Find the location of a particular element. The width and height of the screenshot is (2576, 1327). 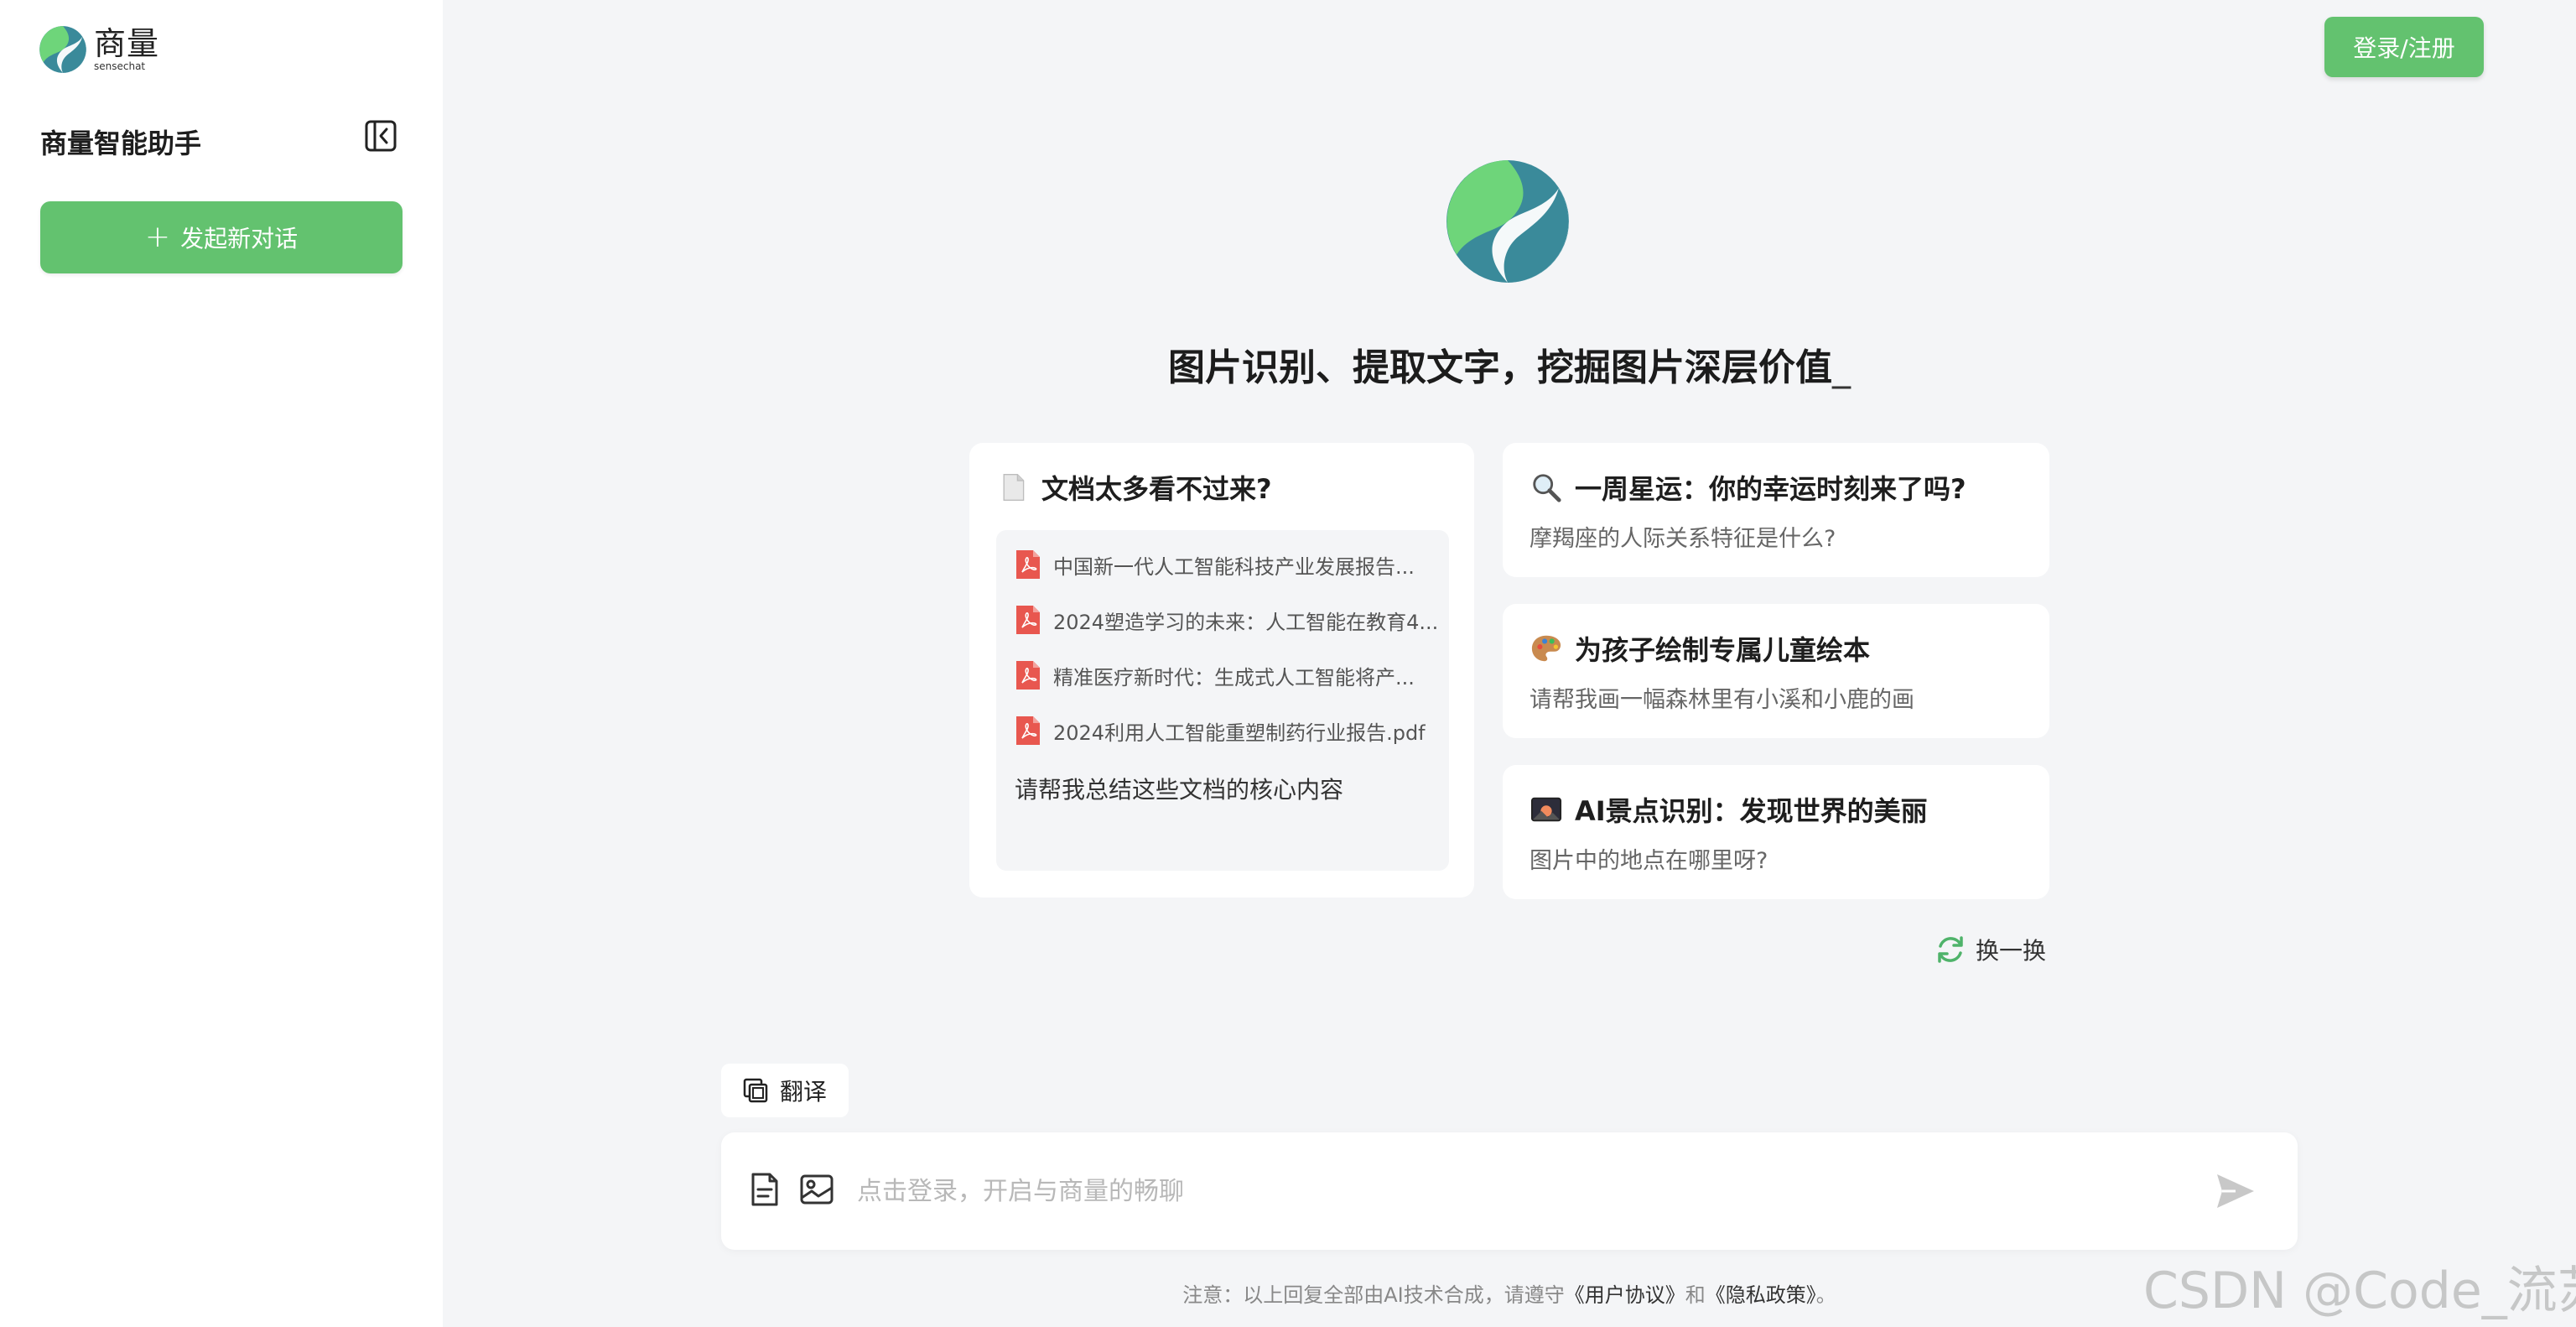

refresh-icon is located at coordinates (1950, 949).